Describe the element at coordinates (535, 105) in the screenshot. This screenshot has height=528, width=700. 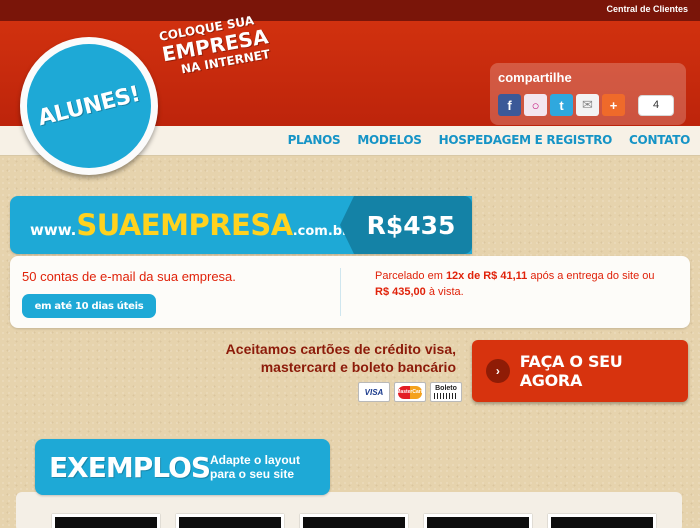
I see `orkut-icon: ○` at that location.